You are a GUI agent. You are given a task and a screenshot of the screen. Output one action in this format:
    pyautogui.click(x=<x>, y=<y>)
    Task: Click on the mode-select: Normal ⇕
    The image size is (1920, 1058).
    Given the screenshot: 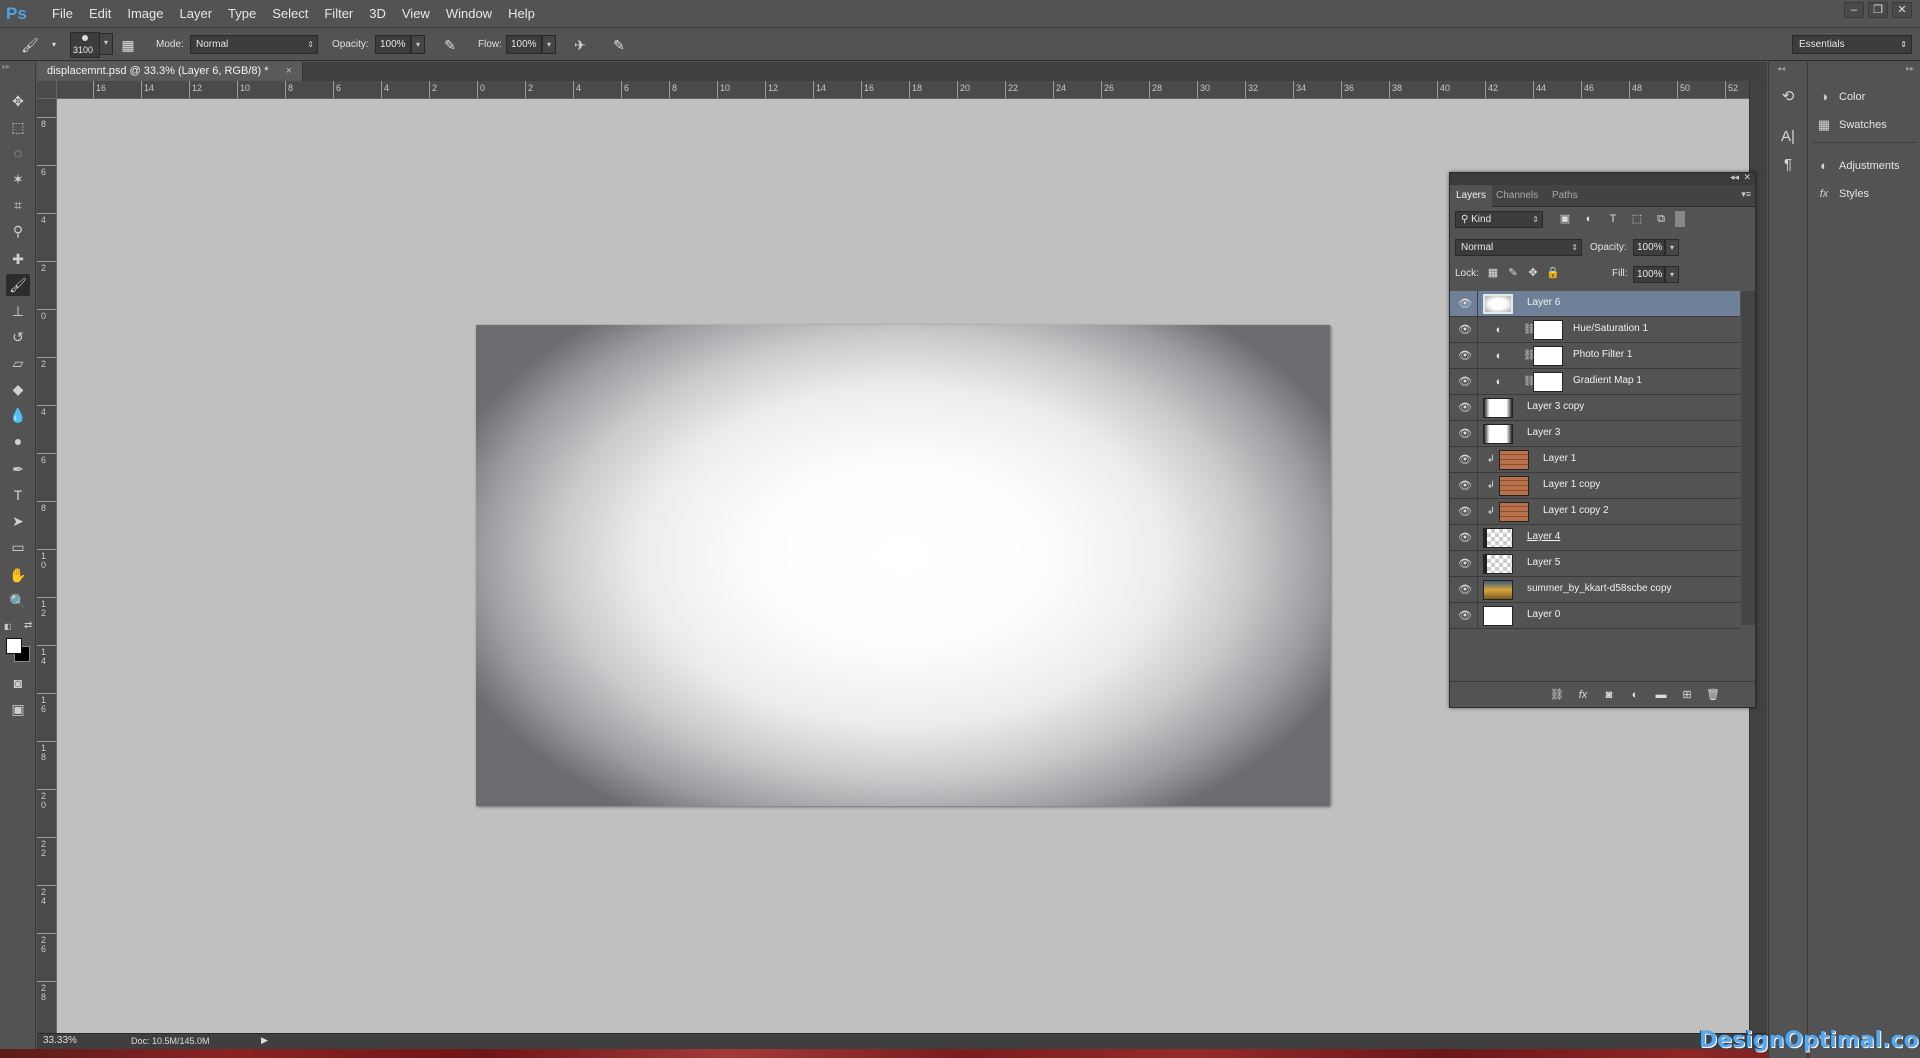 What is the action you would take?
    pyautogui.click(x=254, y=44)
    